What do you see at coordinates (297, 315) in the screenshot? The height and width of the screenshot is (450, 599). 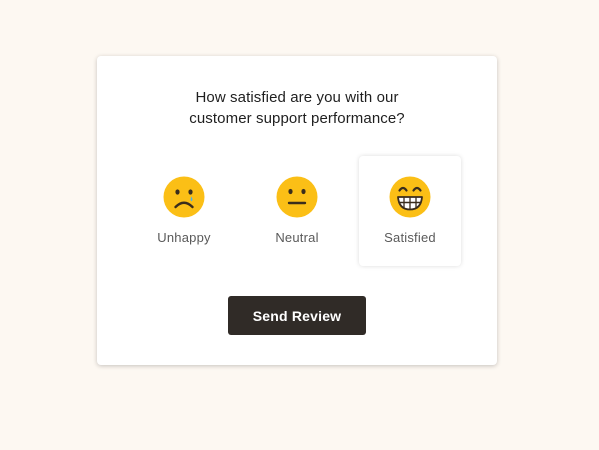 I see `send-review-button: Send Review` at bounding box center [297, 315].